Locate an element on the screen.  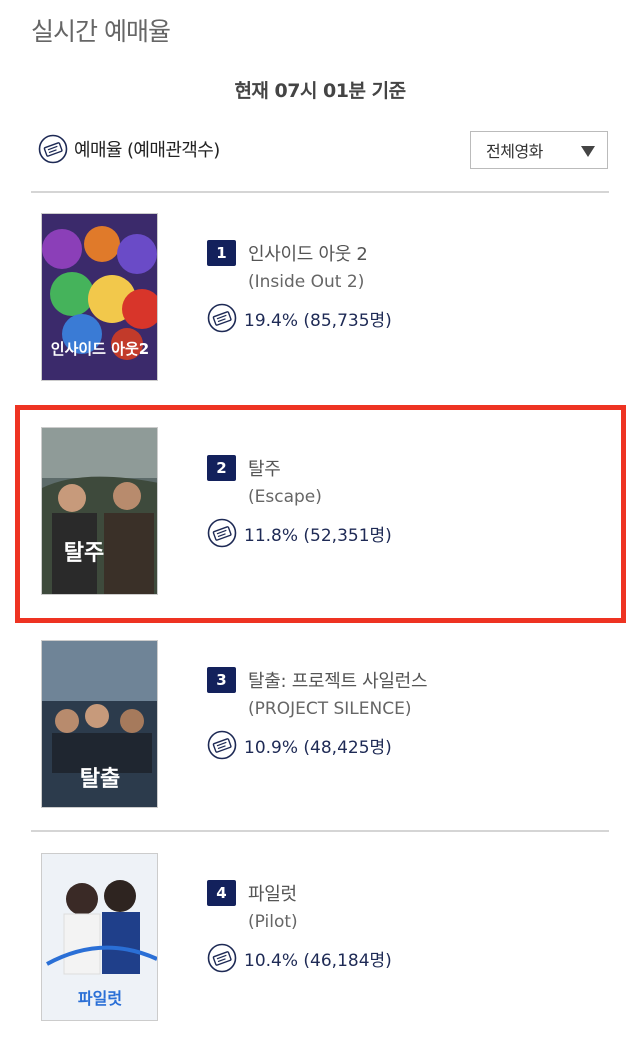
movie-row-4: 파일럿 4 파일럿 (Pilot) 10.4% (46,184명) is located at coordinates (320, 938).